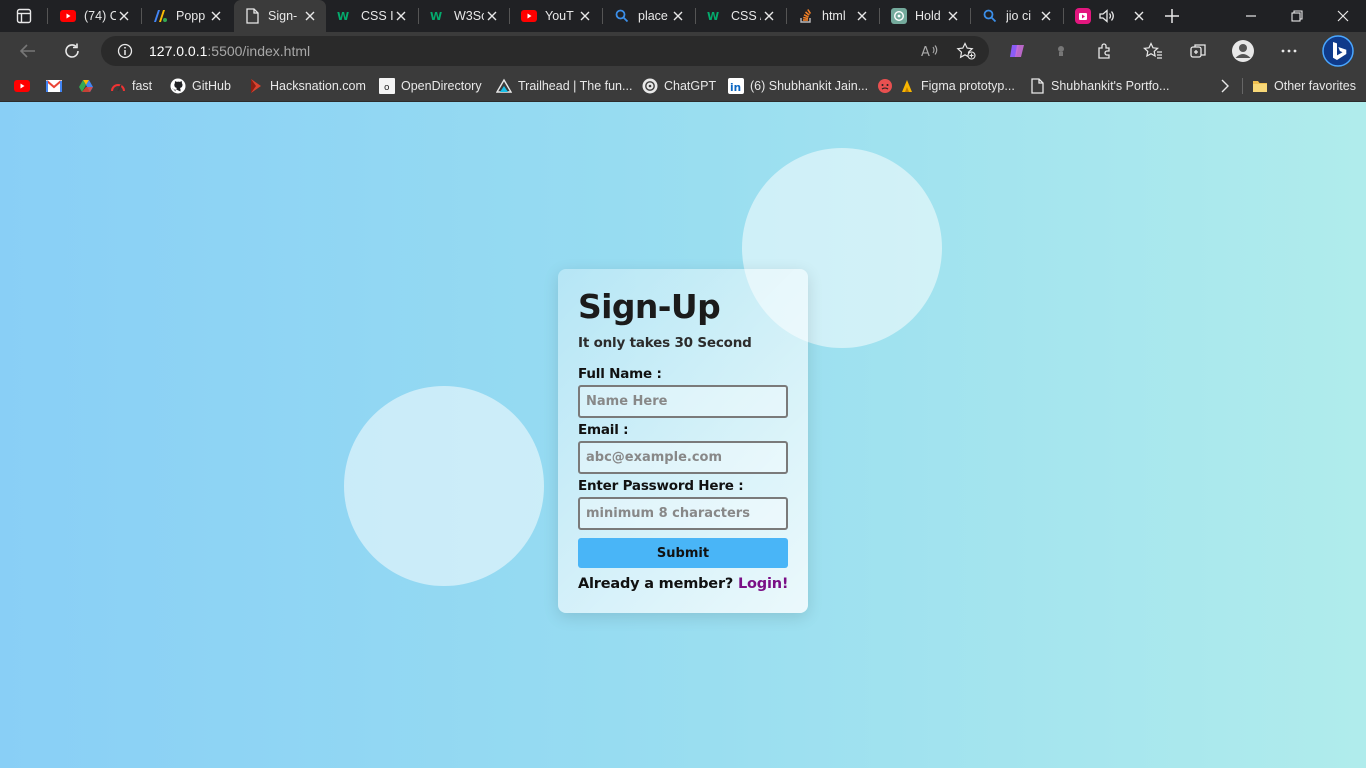  Describe the element at coordinates (1153, 51) in the screenshot. I see `favorites-icon` at that location.